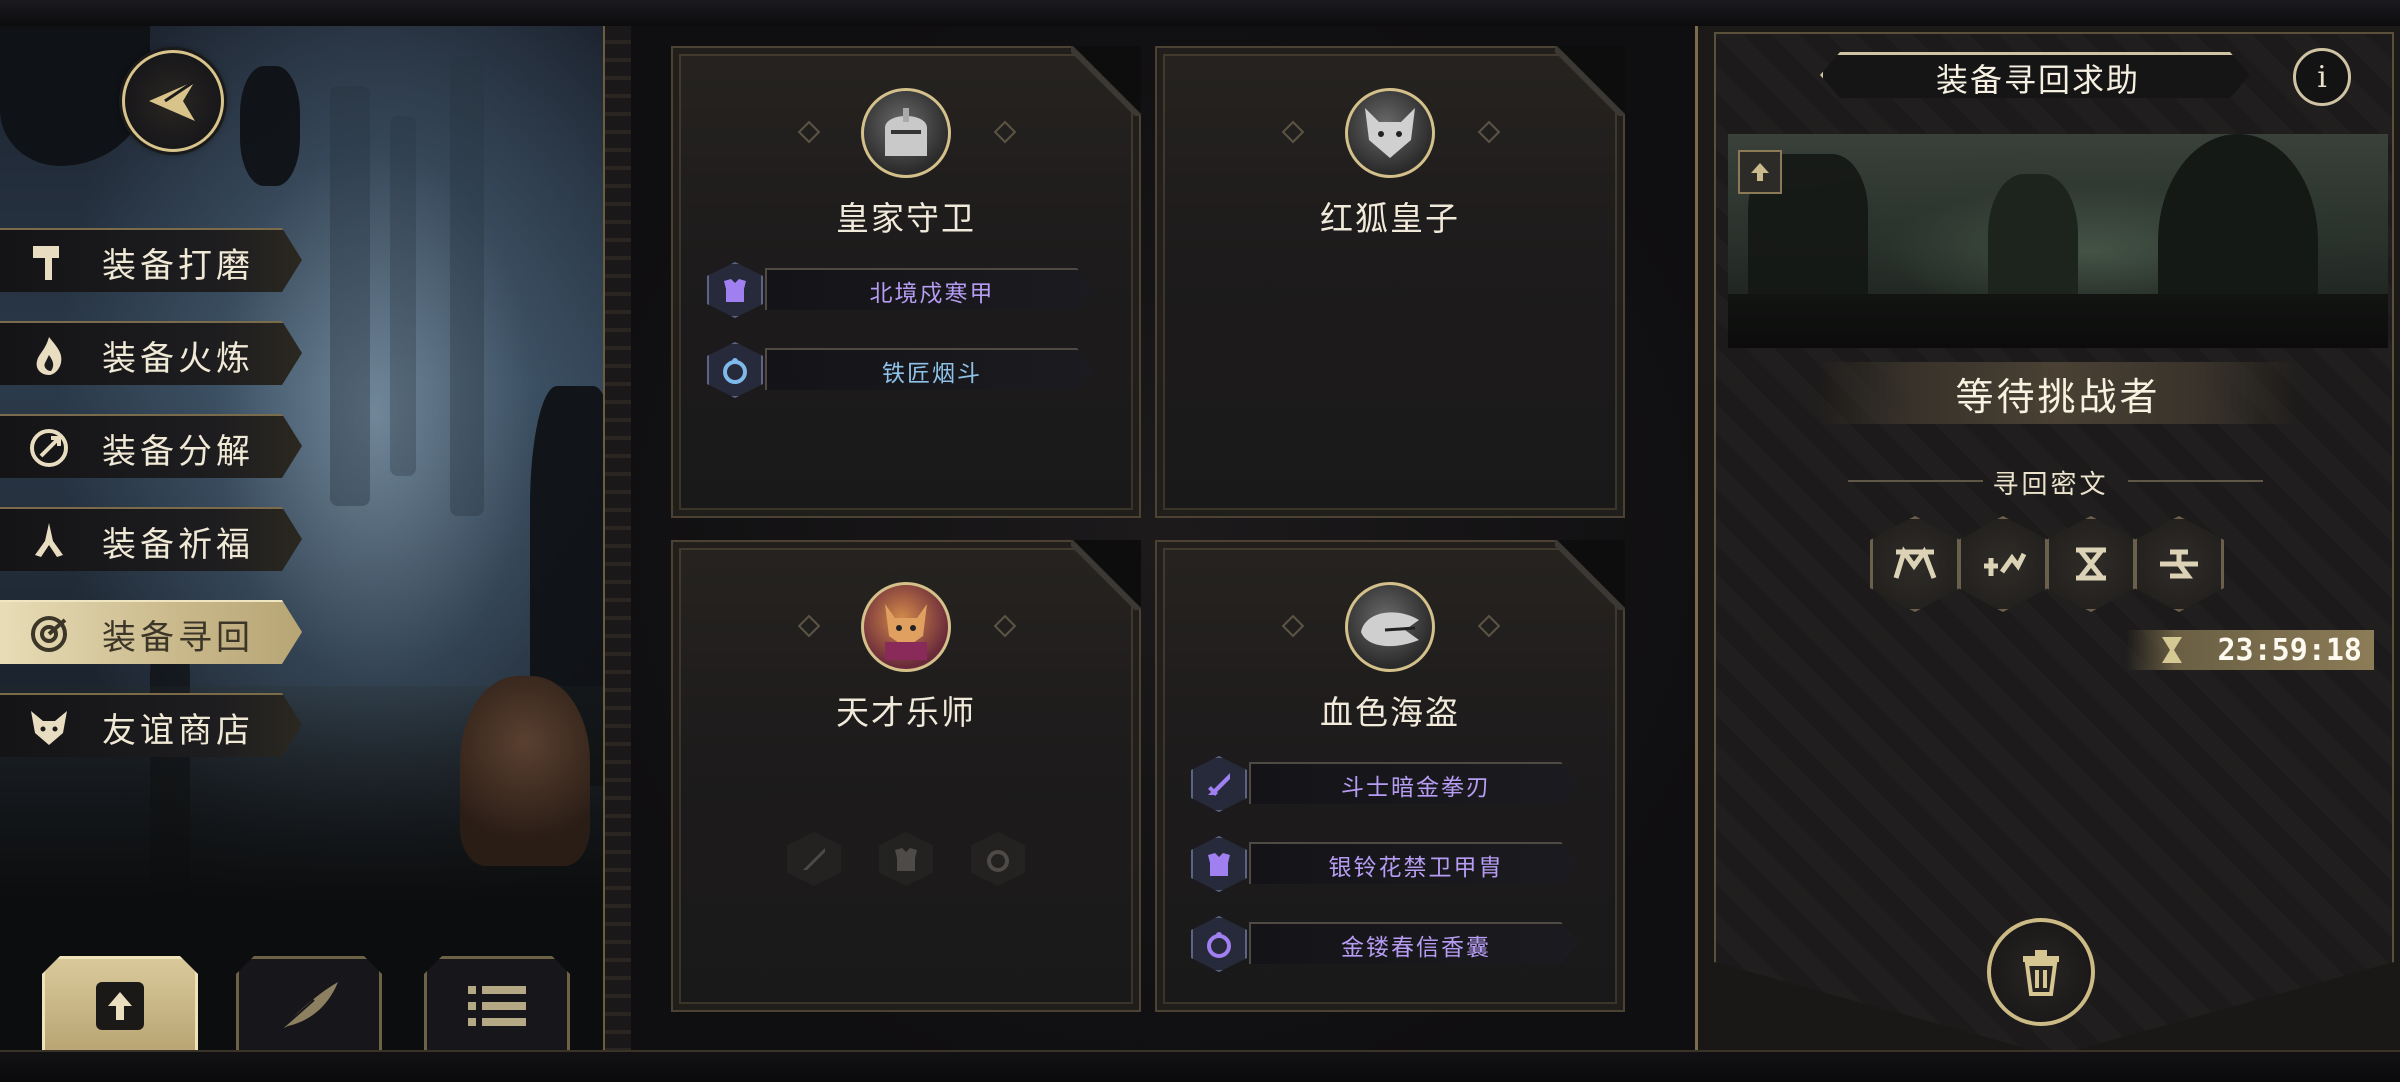 The image size is (2400, 1082). What do you see at coordinates (49, 355) in the screenshot?
I see `flame-icon` at bounding box center [49, 355].